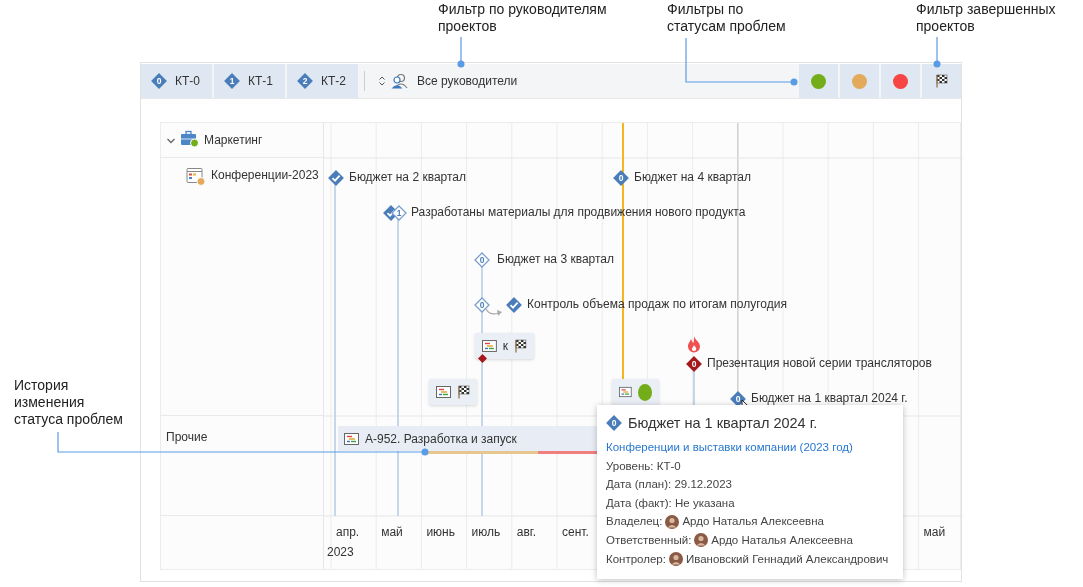 This screenshot has width=1083, height=587. Describe the element at coordinates (692, 177) in the screenshot. I see `milestone-label: Бюджет на 4 квартал` at that location.